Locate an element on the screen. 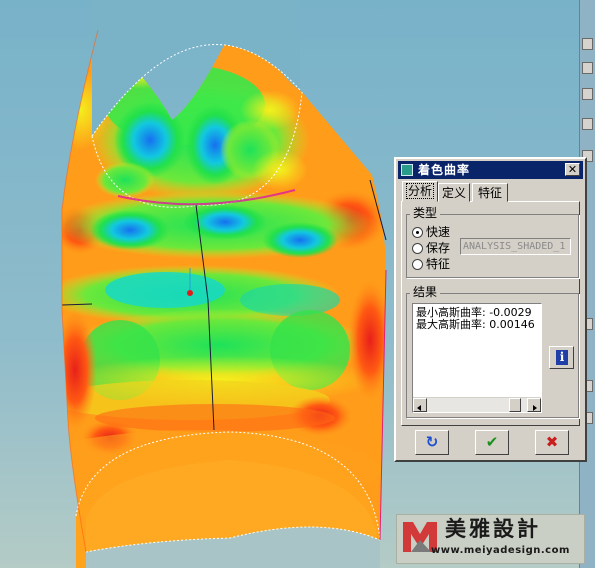 The width and height of the screenshot is (595, 568). scroll-thumb is located at coordinates (515, 405).